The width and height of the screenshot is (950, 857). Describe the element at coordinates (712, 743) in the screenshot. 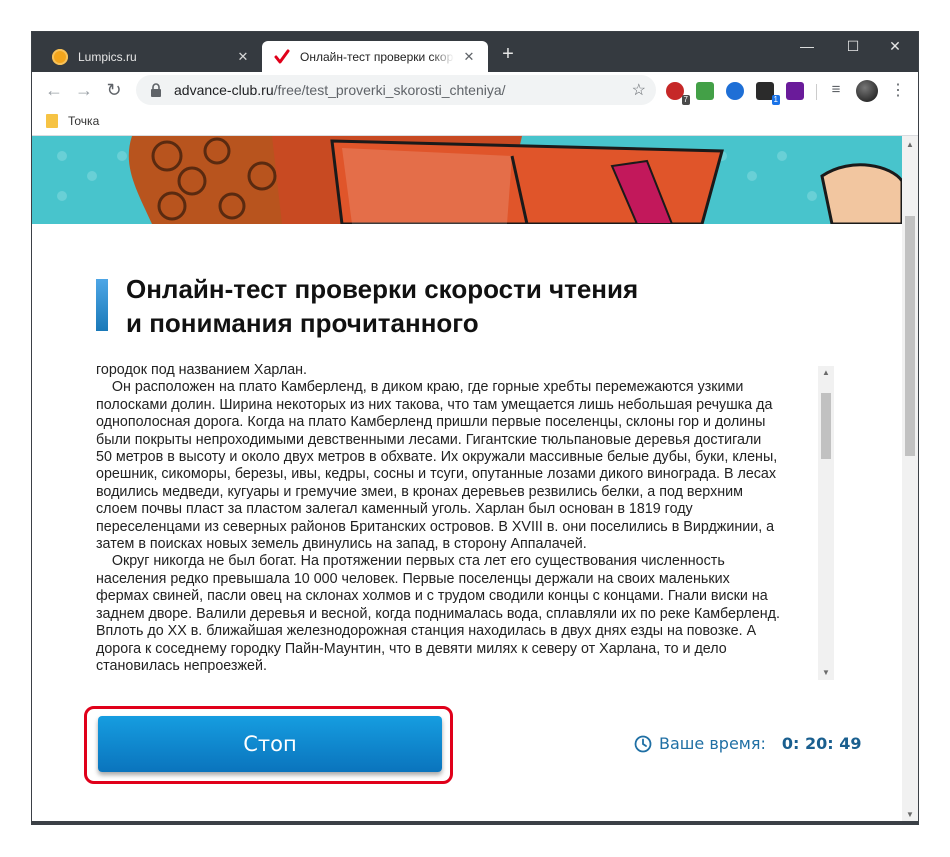

I see `timer-label: Ваше время:` at that location.